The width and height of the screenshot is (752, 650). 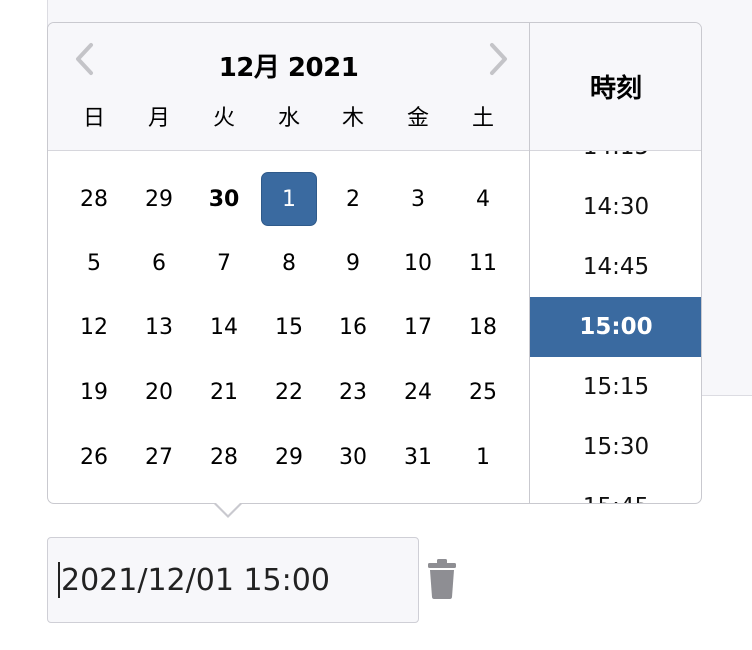 What do you see at coordinates (289, 199) in the screenshot?
I see `calendar-day-selected: 1` at bounding box center [289, 199].